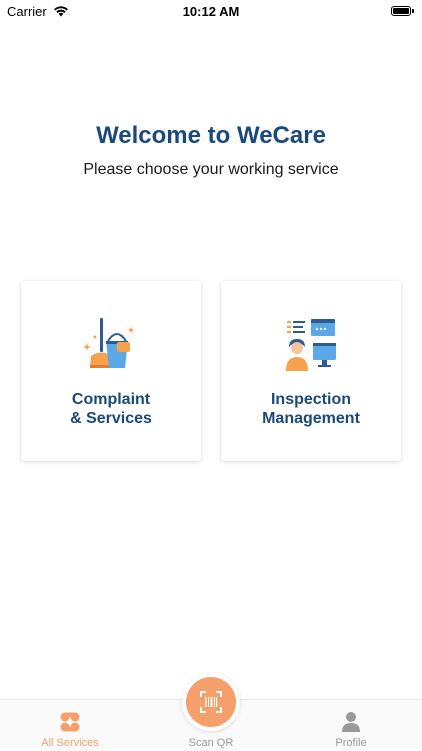 The image size is (422, 751). Describe the element at coordinates (108, 343) in the screenshot. I see `cleaning-icon` at that location.